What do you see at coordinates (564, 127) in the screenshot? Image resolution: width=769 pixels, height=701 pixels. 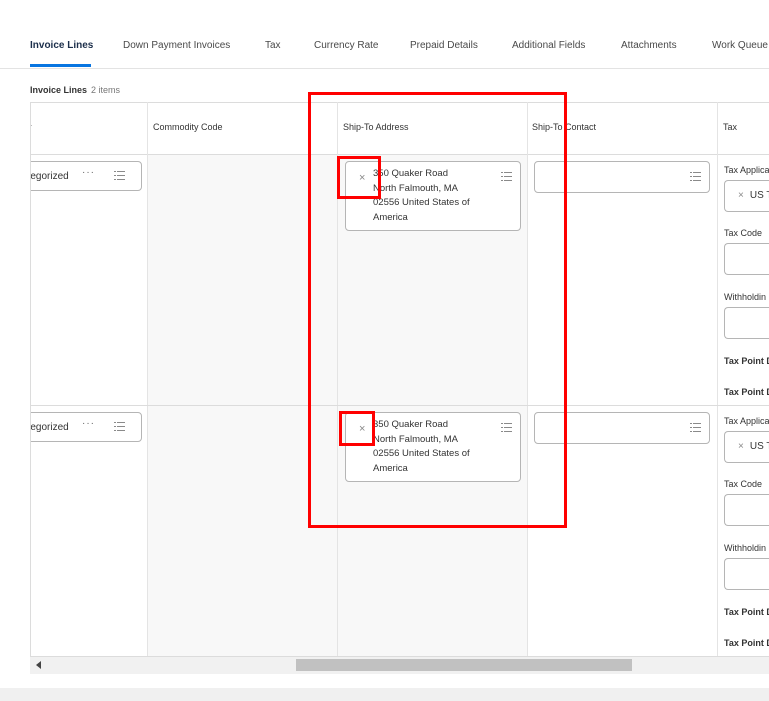 I see `ship-to-contact-header: Ship-To Contact` at bounding box center [564, 127].